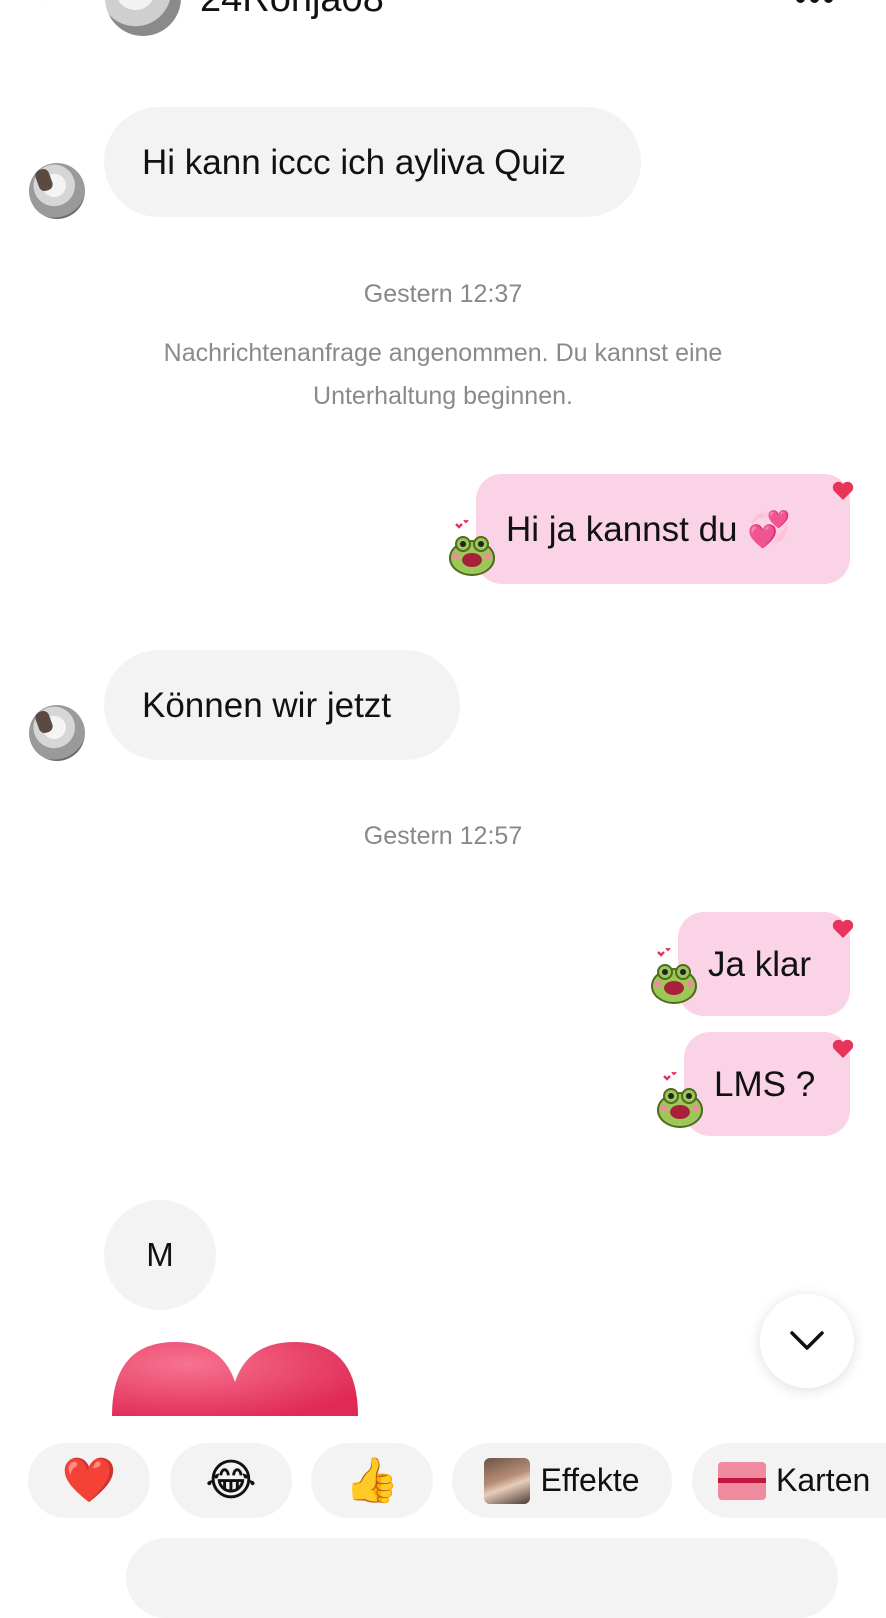 Image resolution: width=886 pixels, height=1618 pixels. I want to click on card-gift-icon, so click(742, 1480).